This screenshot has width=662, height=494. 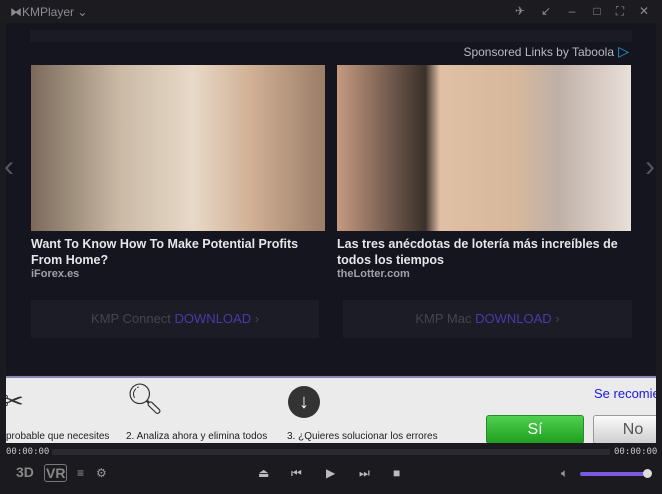 I want to click on download-arrow-icon: ↓, so click(x=304, y=402).